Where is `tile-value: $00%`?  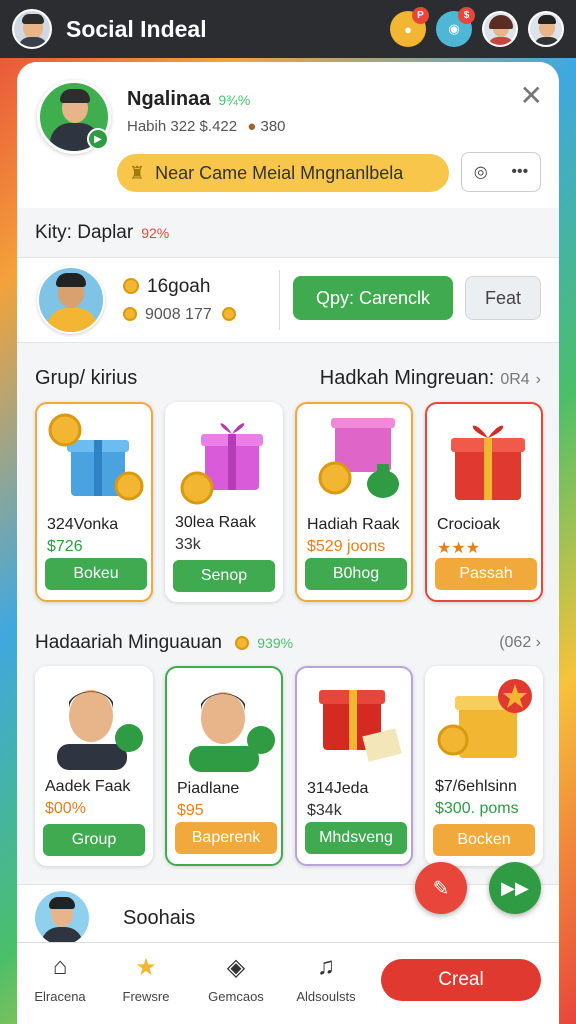
tile-value: $00% is located at coordinates (65, 808).